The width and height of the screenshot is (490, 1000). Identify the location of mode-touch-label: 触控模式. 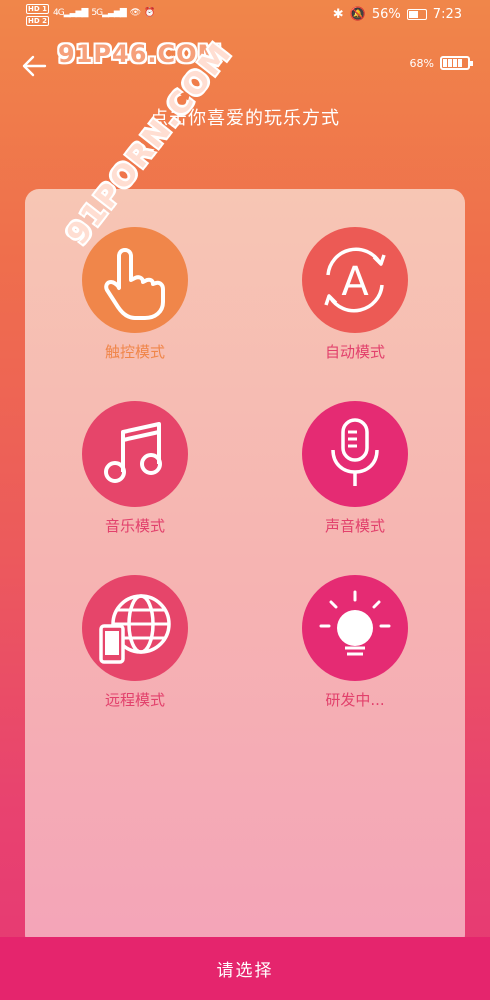
(134, 352).